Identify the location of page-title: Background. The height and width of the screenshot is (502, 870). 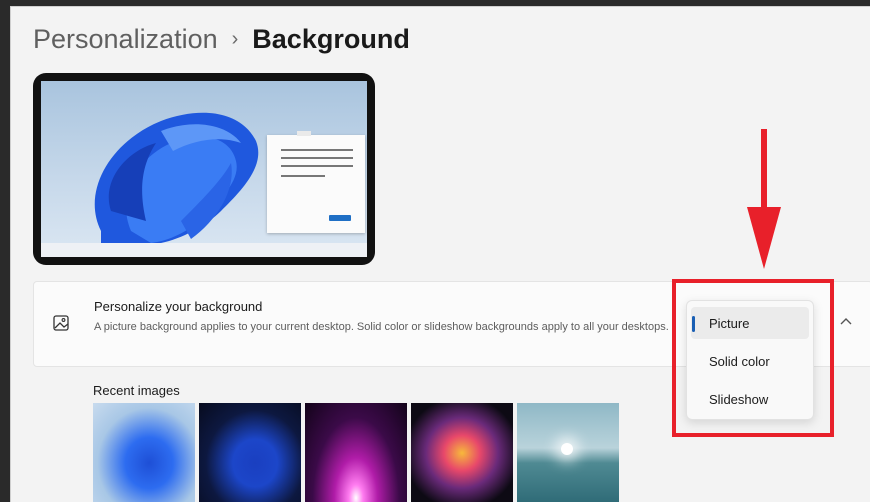
(331, 38).